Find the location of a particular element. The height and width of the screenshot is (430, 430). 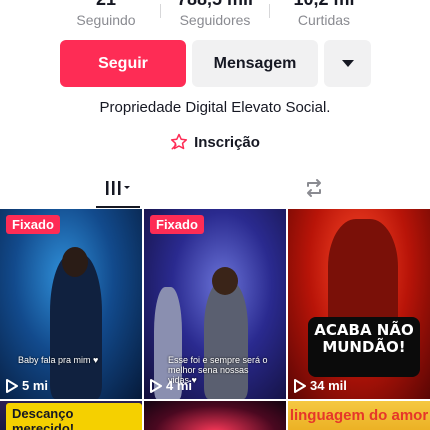

video-thumbnail: linguagem do amor is located at coordinates (359, 415).